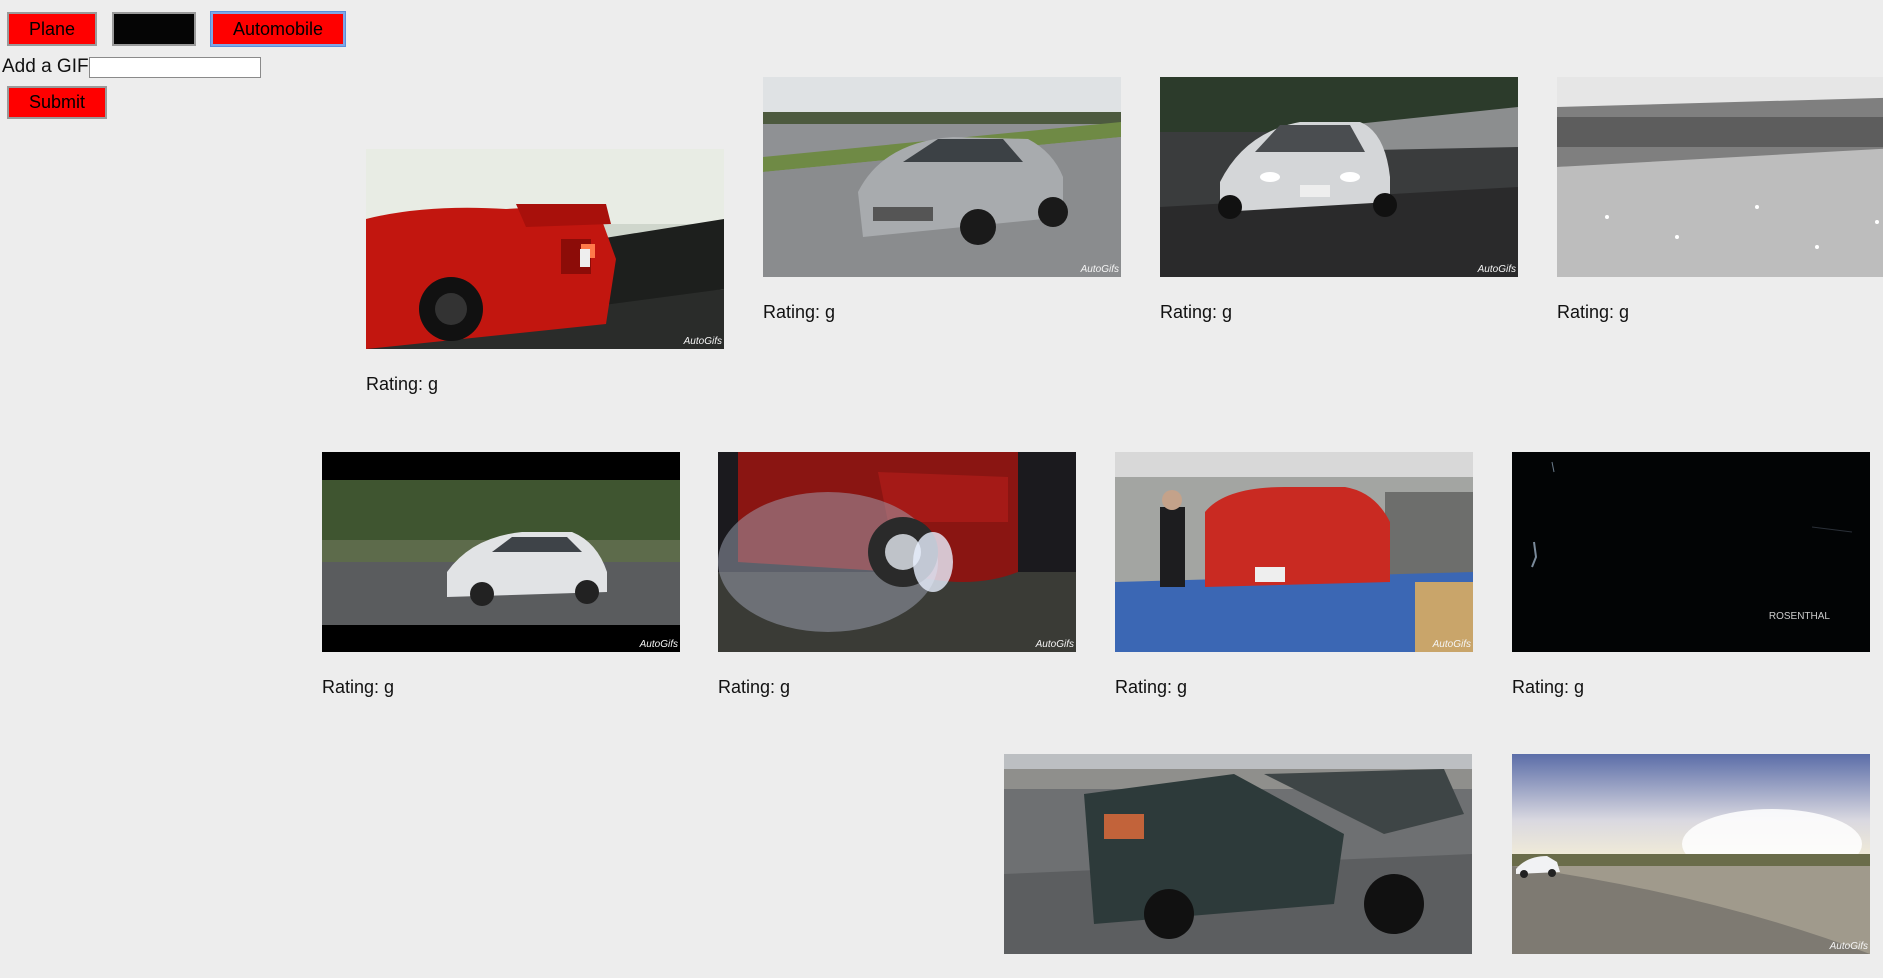 Image resolution: width=1883 pixels, height=978 pixels. I want to click on gif-image-vintage-race, so click(1720, 177).